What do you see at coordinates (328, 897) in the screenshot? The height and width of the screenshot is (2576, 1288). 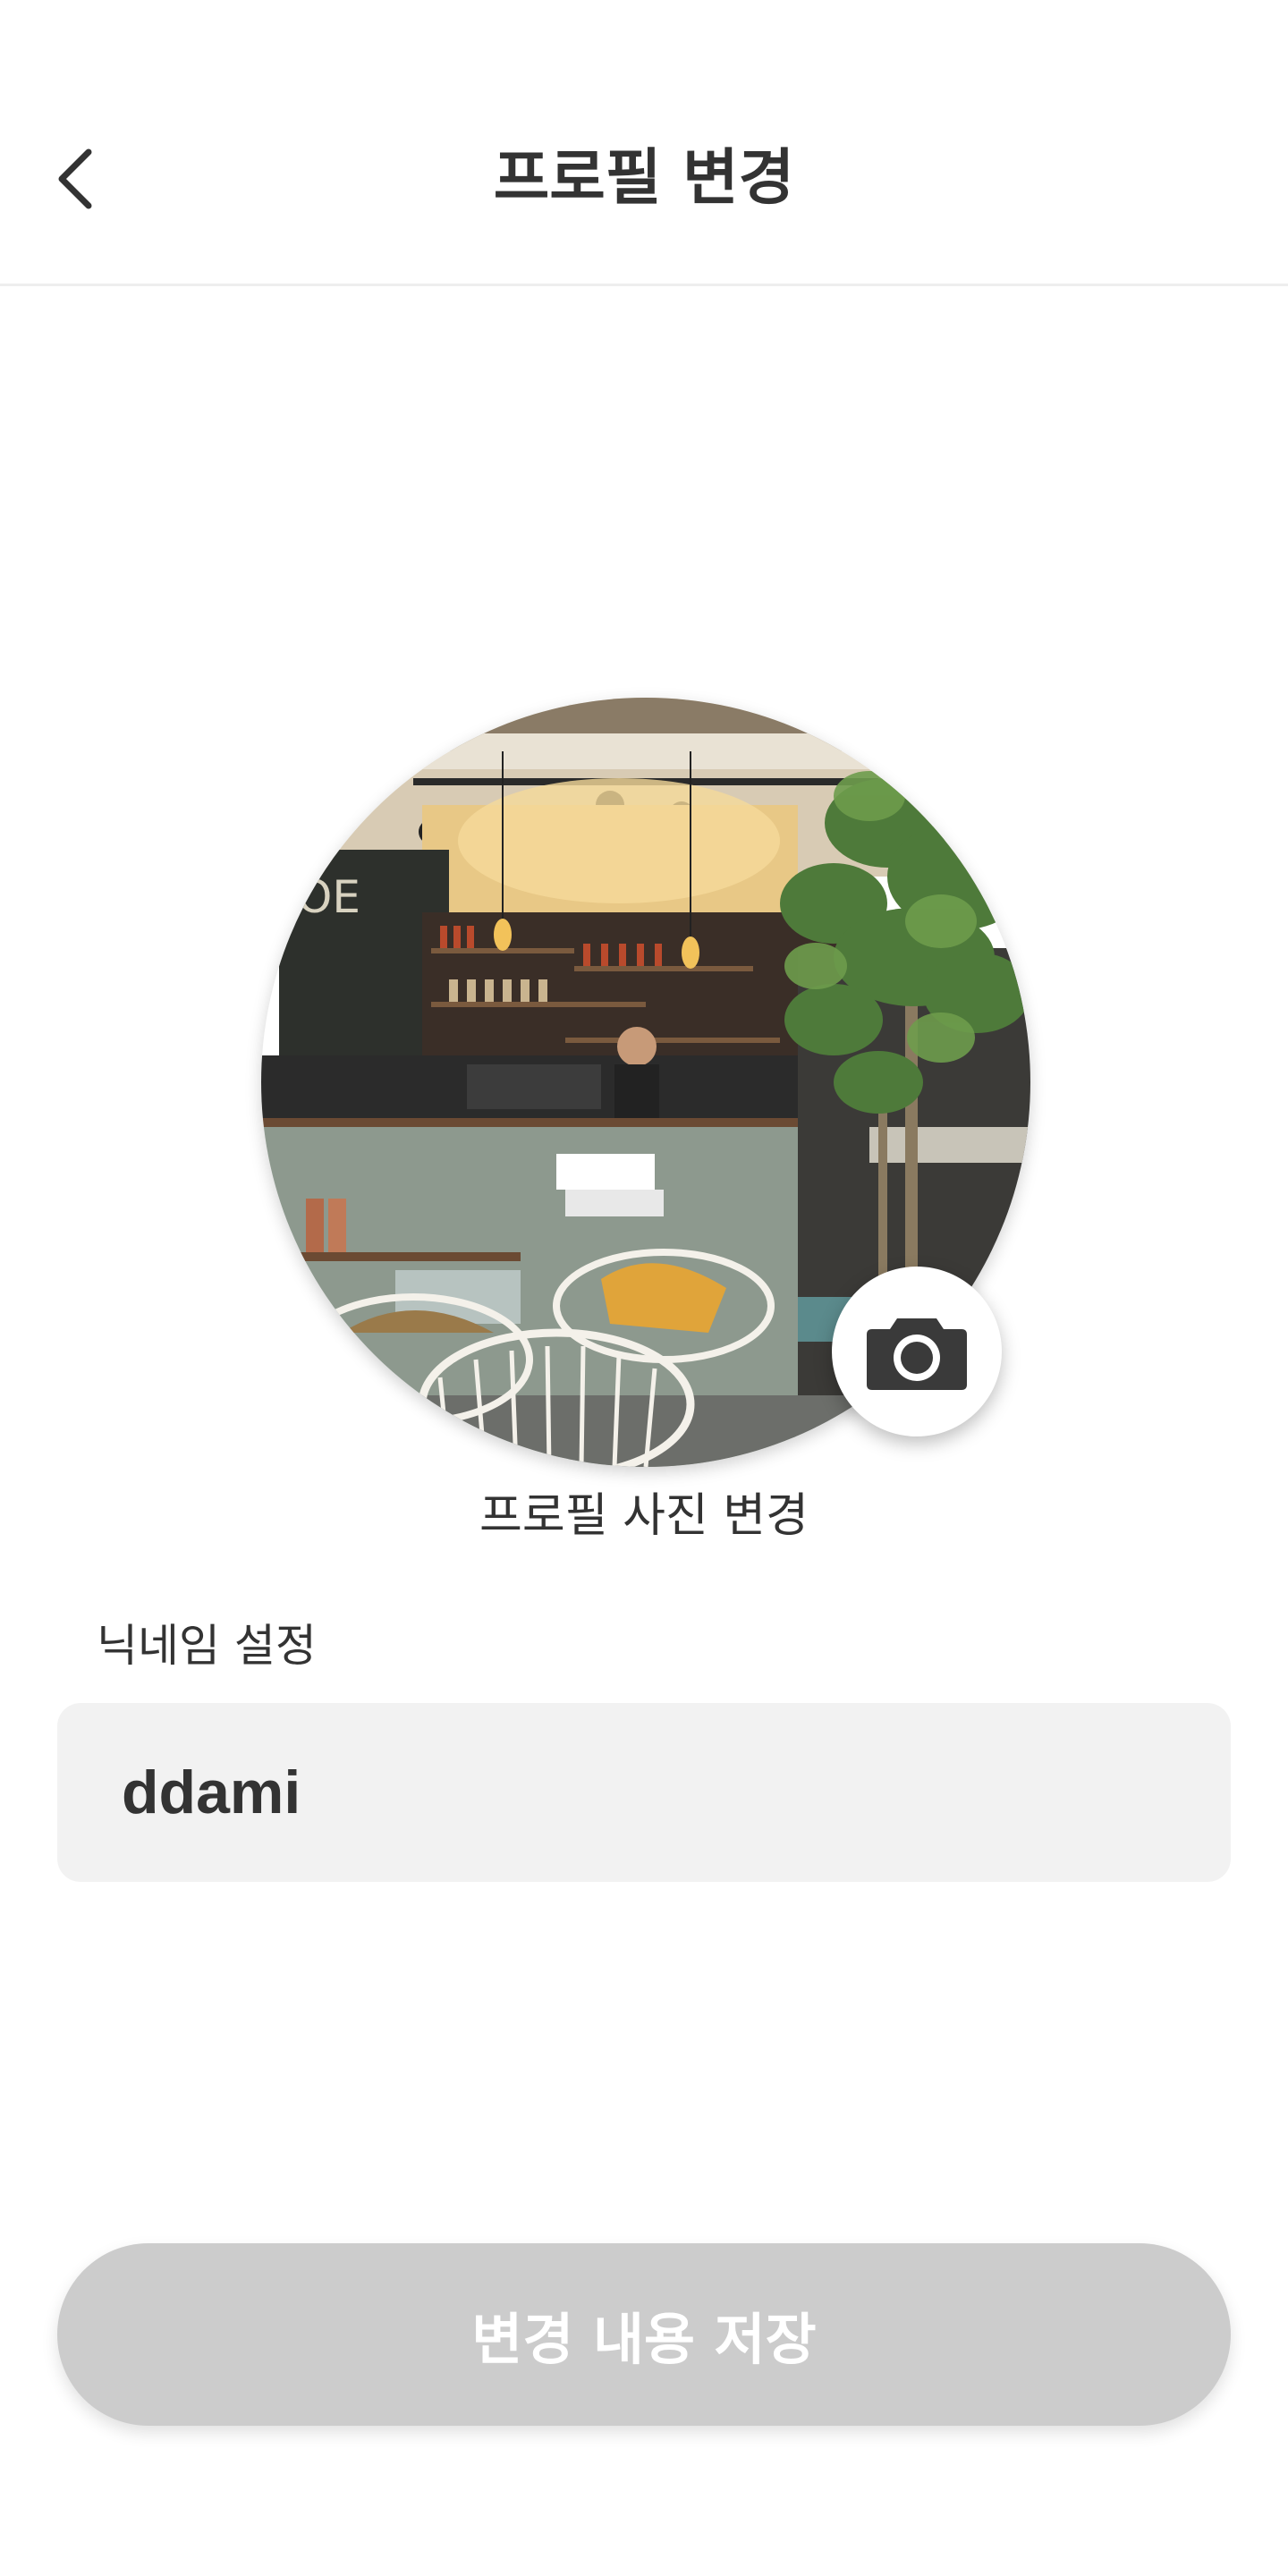 I see `svg-text: OE` at bounding box center [328, 897].